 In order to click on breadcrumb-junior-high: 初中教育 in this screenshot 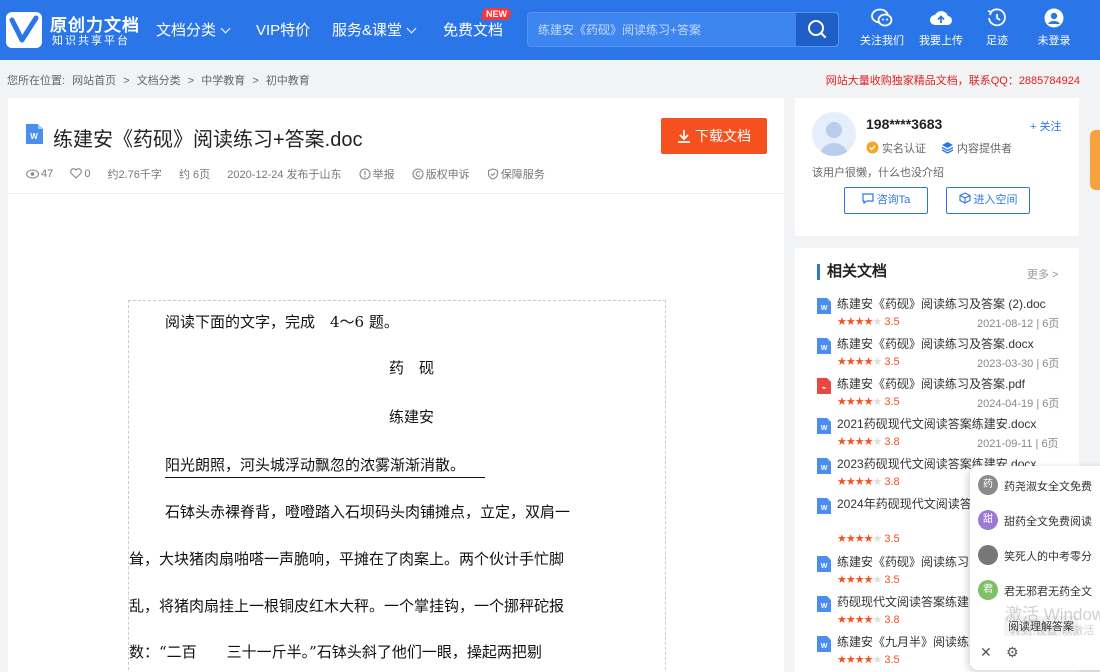, I will do `click(288, 81)`.